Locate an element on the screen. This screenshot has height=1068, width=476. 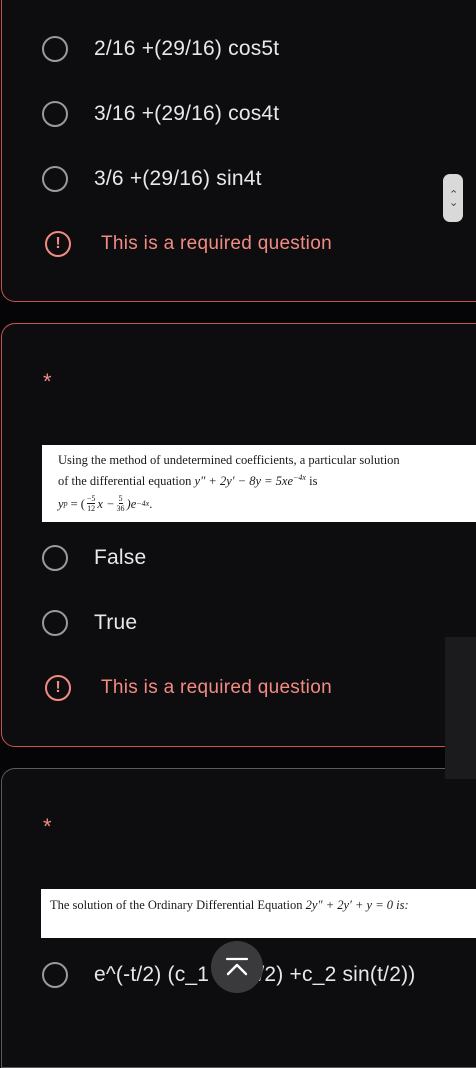
subscript: p is located at coordinates (65, 503).